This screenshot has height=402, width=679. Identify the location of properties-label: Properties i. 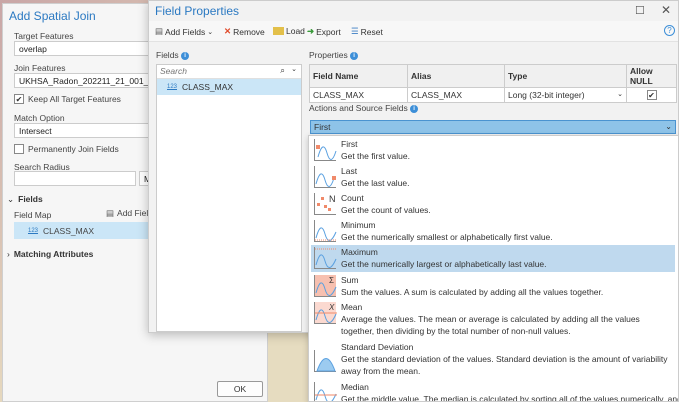
(334, 55).